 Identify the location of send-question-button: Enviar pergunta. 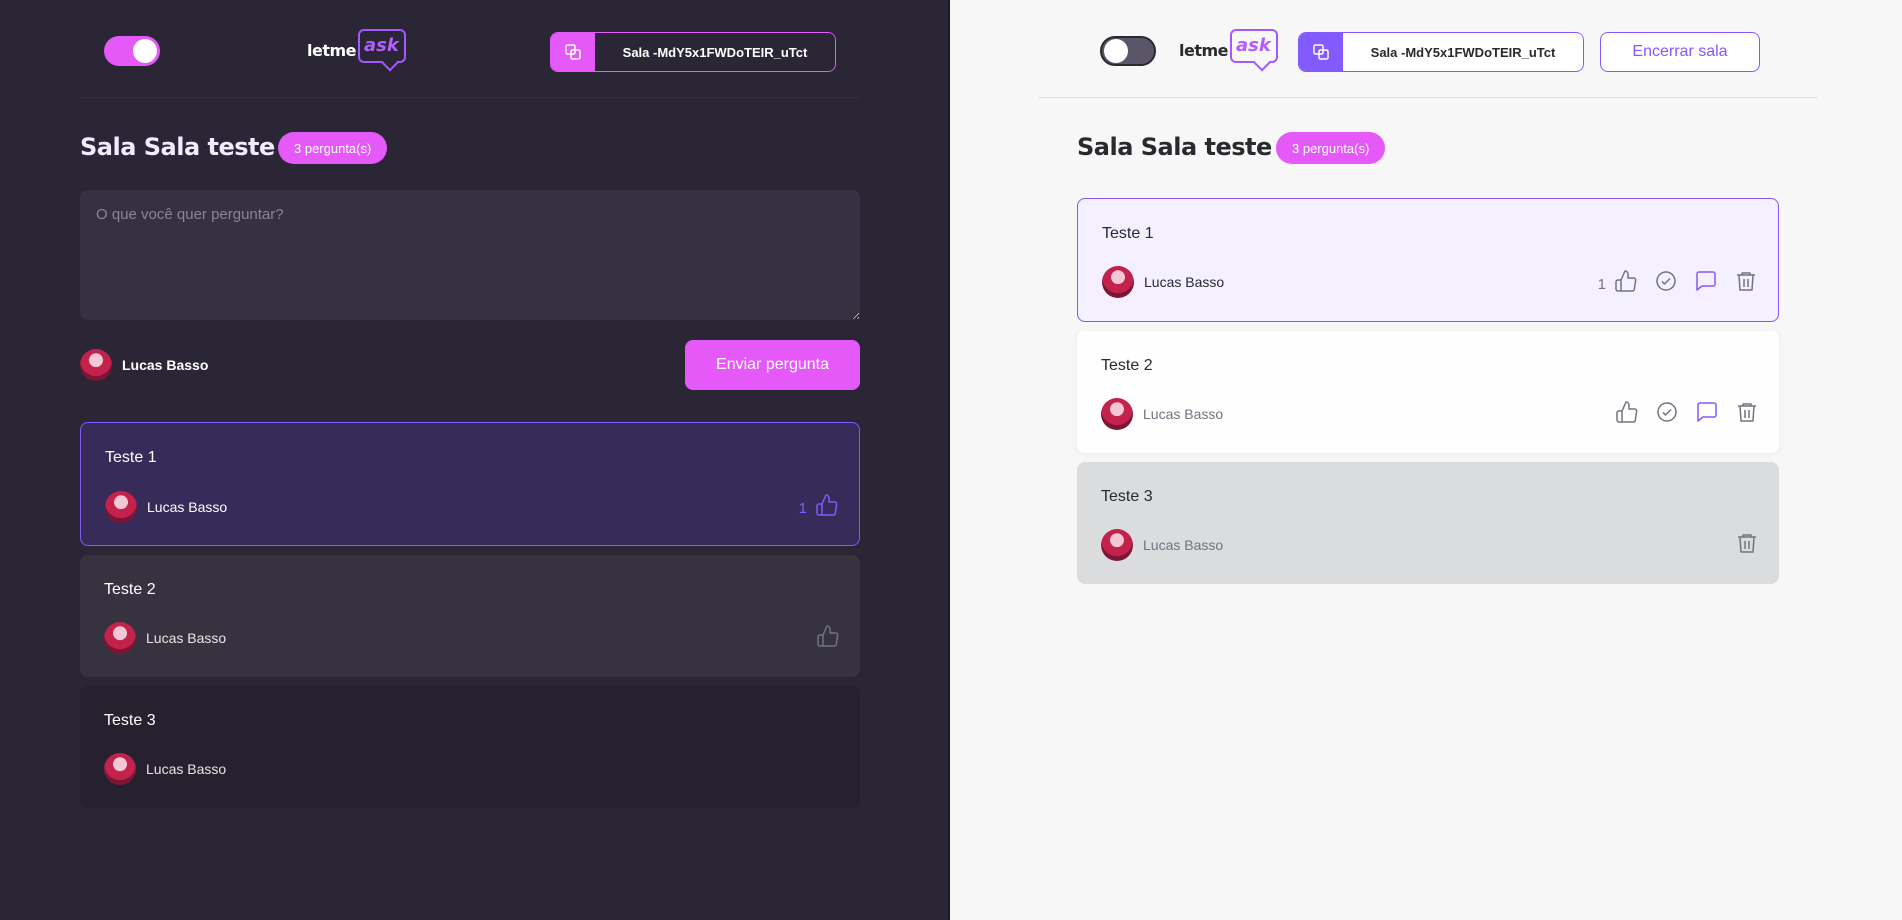
(772, 365).